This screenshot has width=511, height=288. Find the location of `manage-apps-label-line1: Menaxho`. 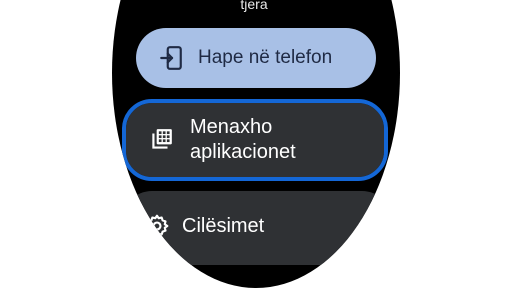

manage-apps-label-line1: Menaxho is located at coordinates (231, 127).